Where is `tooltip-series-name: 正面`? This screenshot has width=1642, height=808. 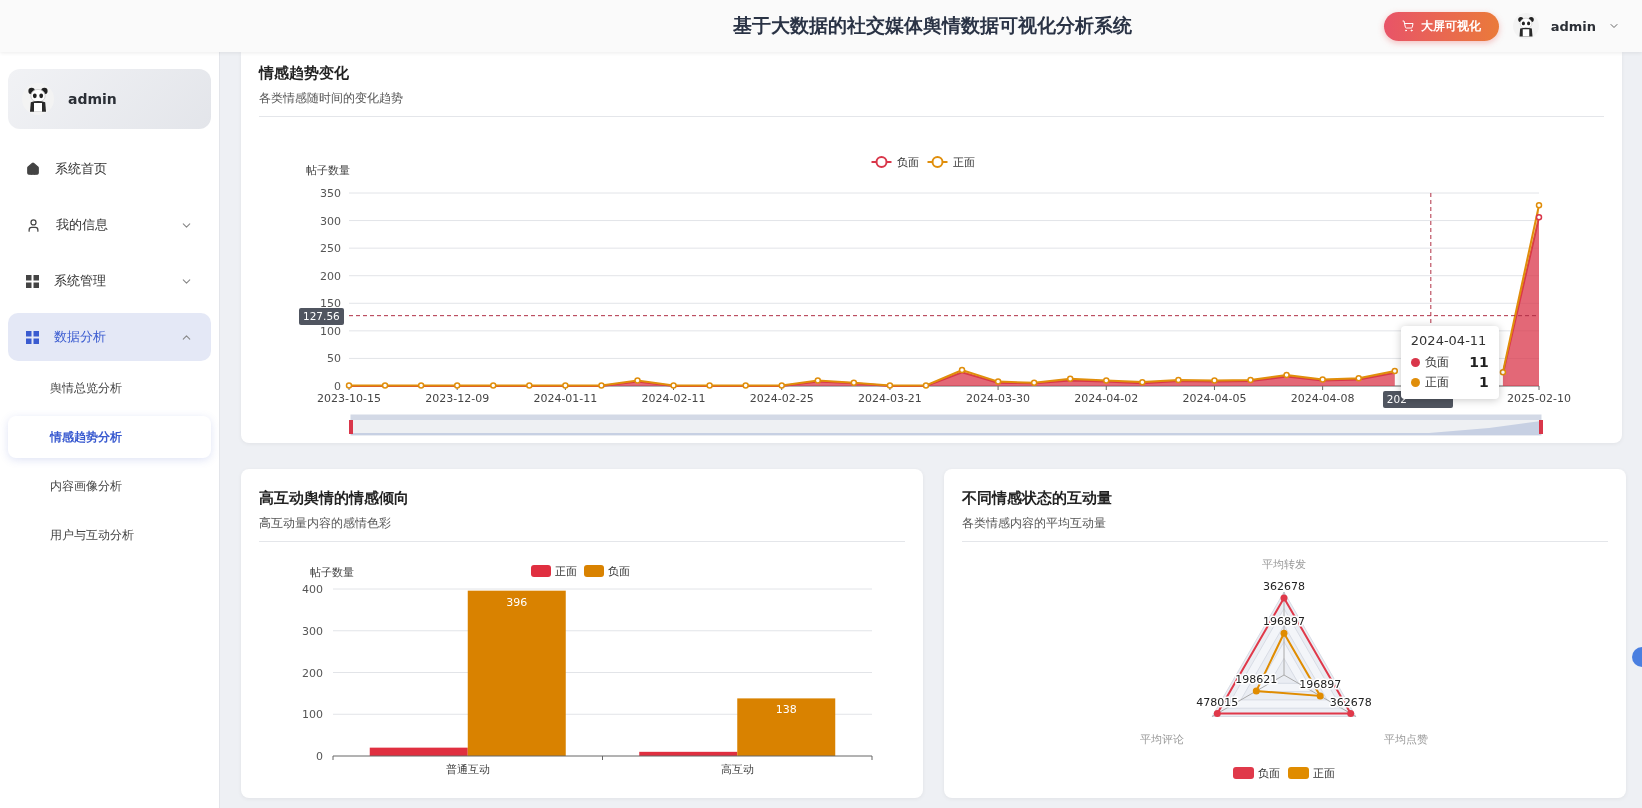
tooltip-series-name: 正面 is located at coordinates (1437, 382).